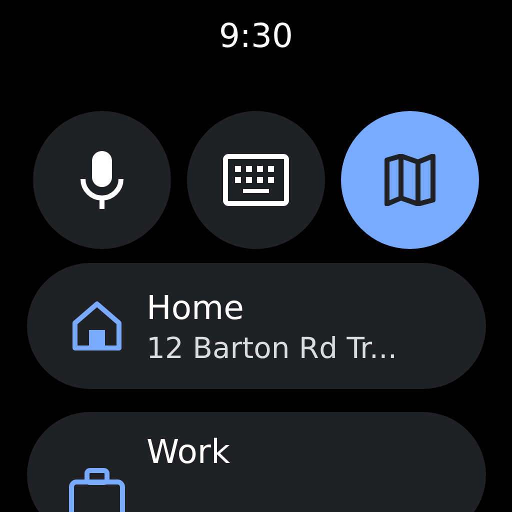  Describe the element at coordinates (188, 451) in the screenshot. I see `place-title: Work` at that location.